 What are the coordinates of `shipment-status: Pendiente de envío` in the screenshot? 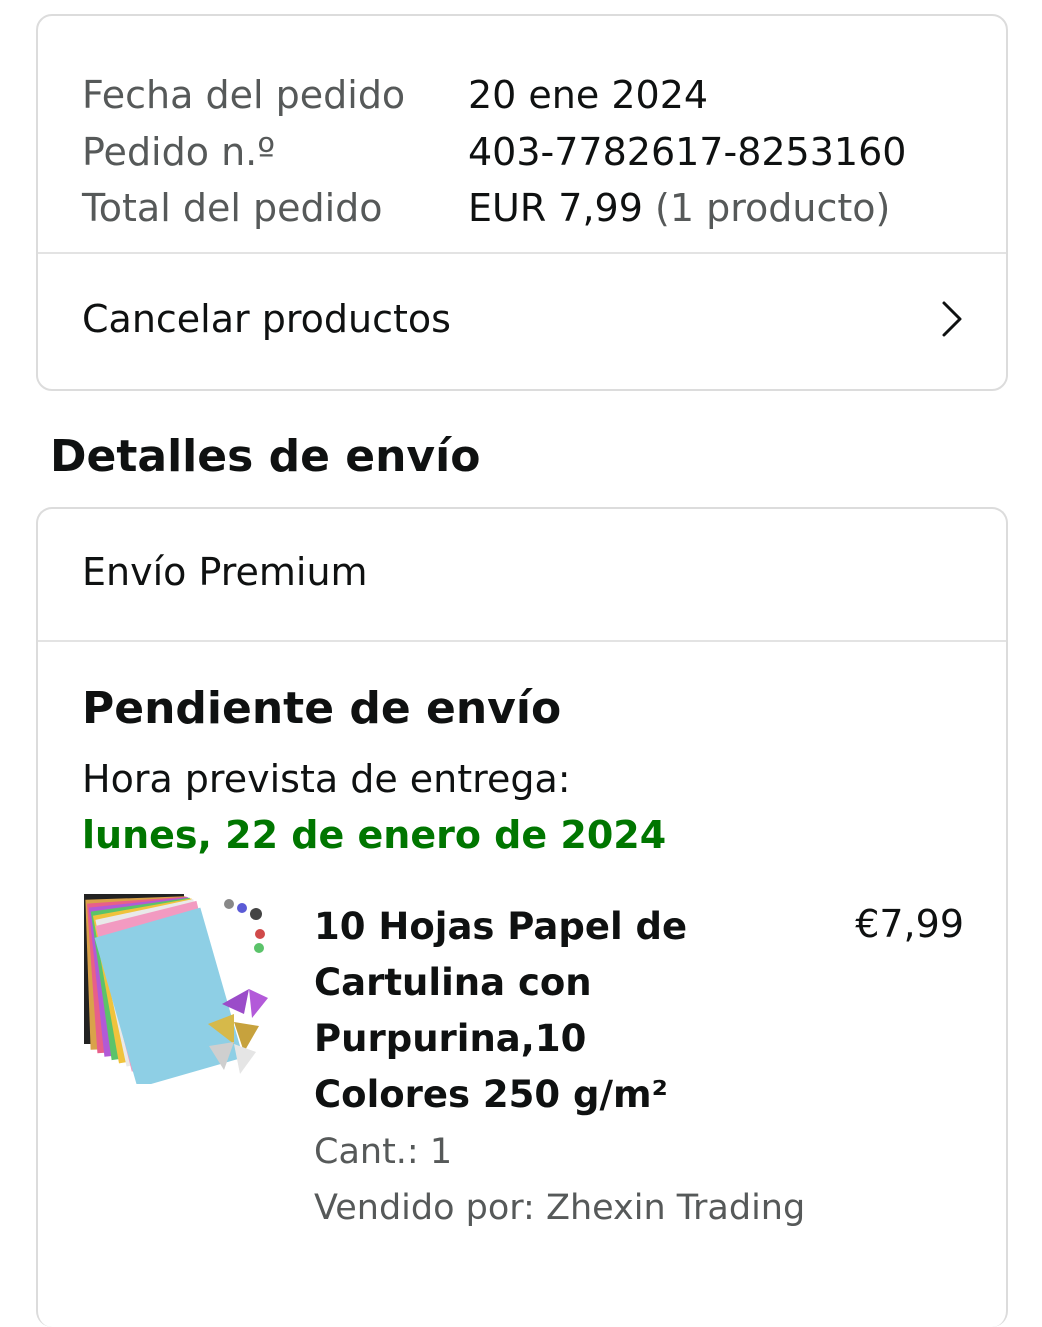 It's located at (322, 708).